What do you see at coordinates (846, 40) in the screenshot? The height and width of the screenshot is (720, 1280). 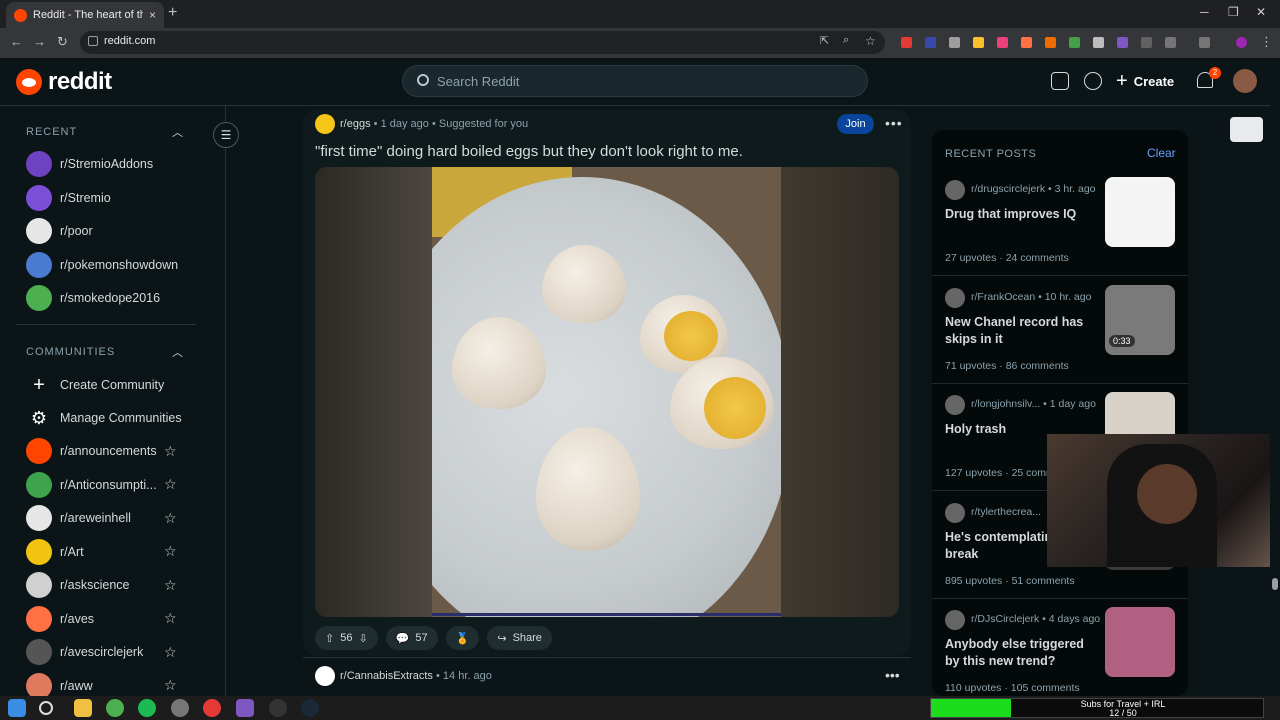 I see `zoom-icon: ⌕` at bounding box center [846, 40].